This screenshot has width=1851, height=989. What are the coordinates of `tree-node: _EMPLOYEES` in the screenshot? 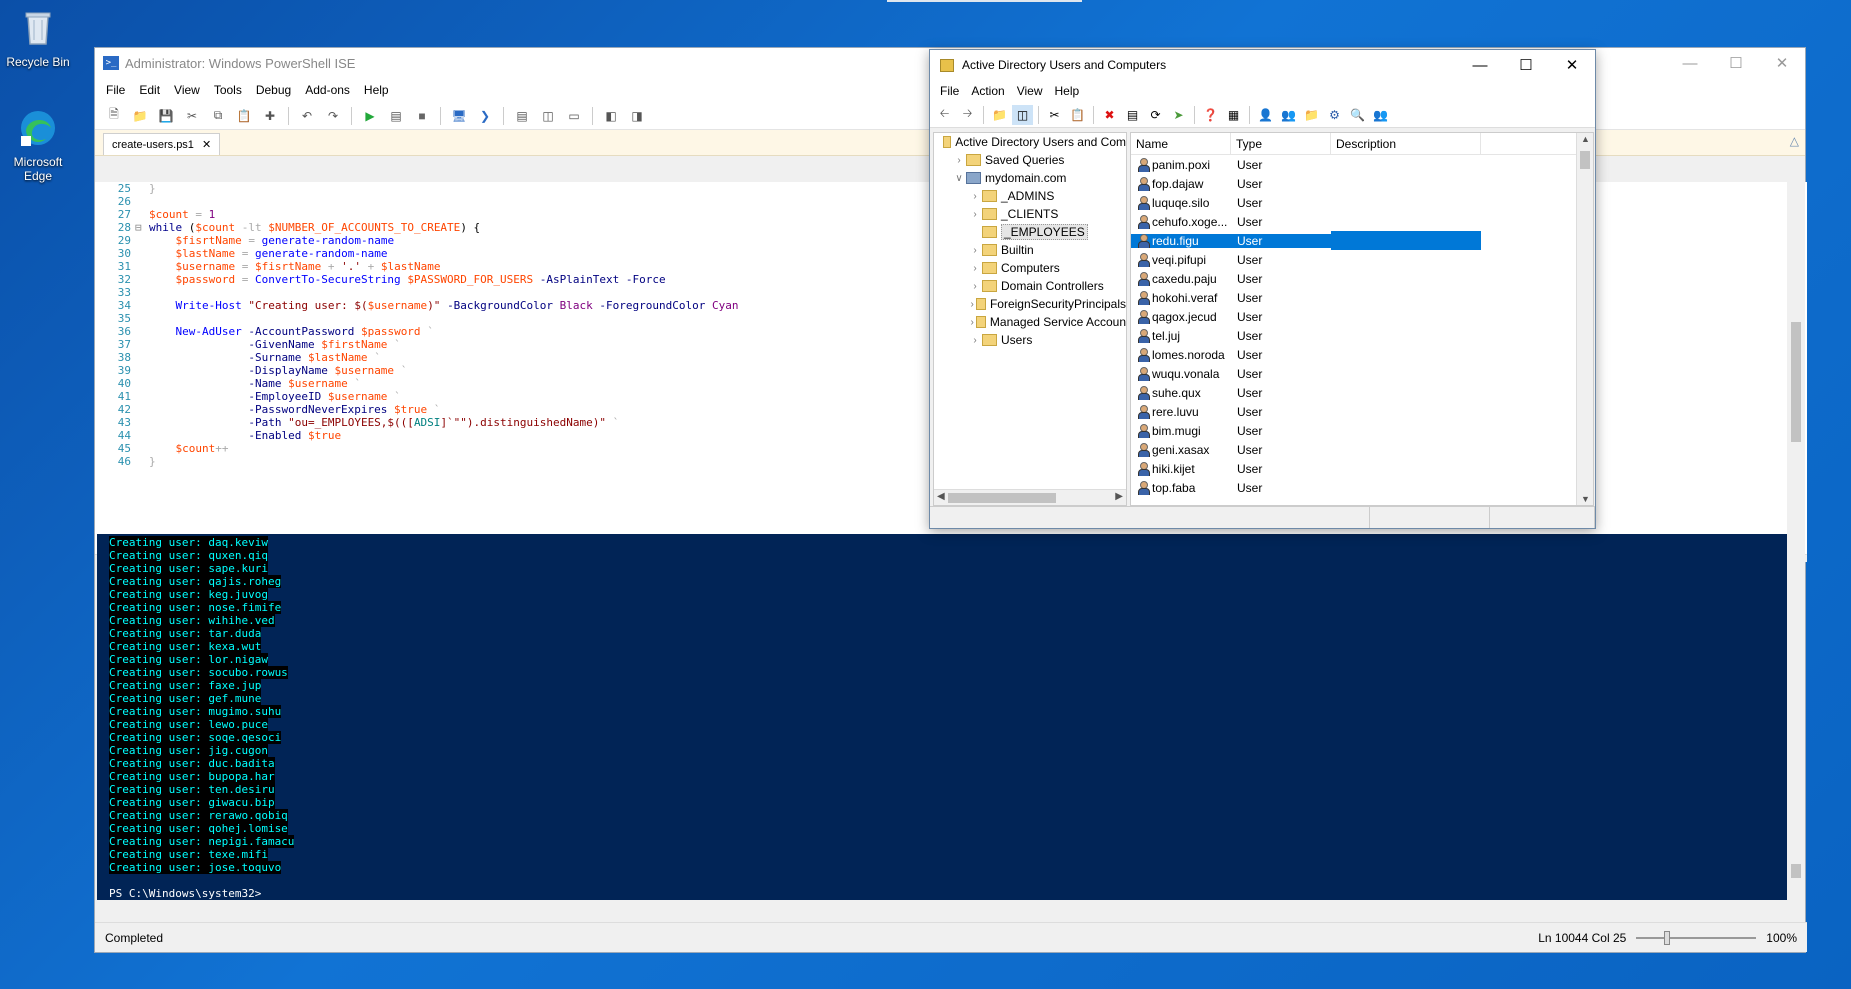 It's located at (1030, 232).